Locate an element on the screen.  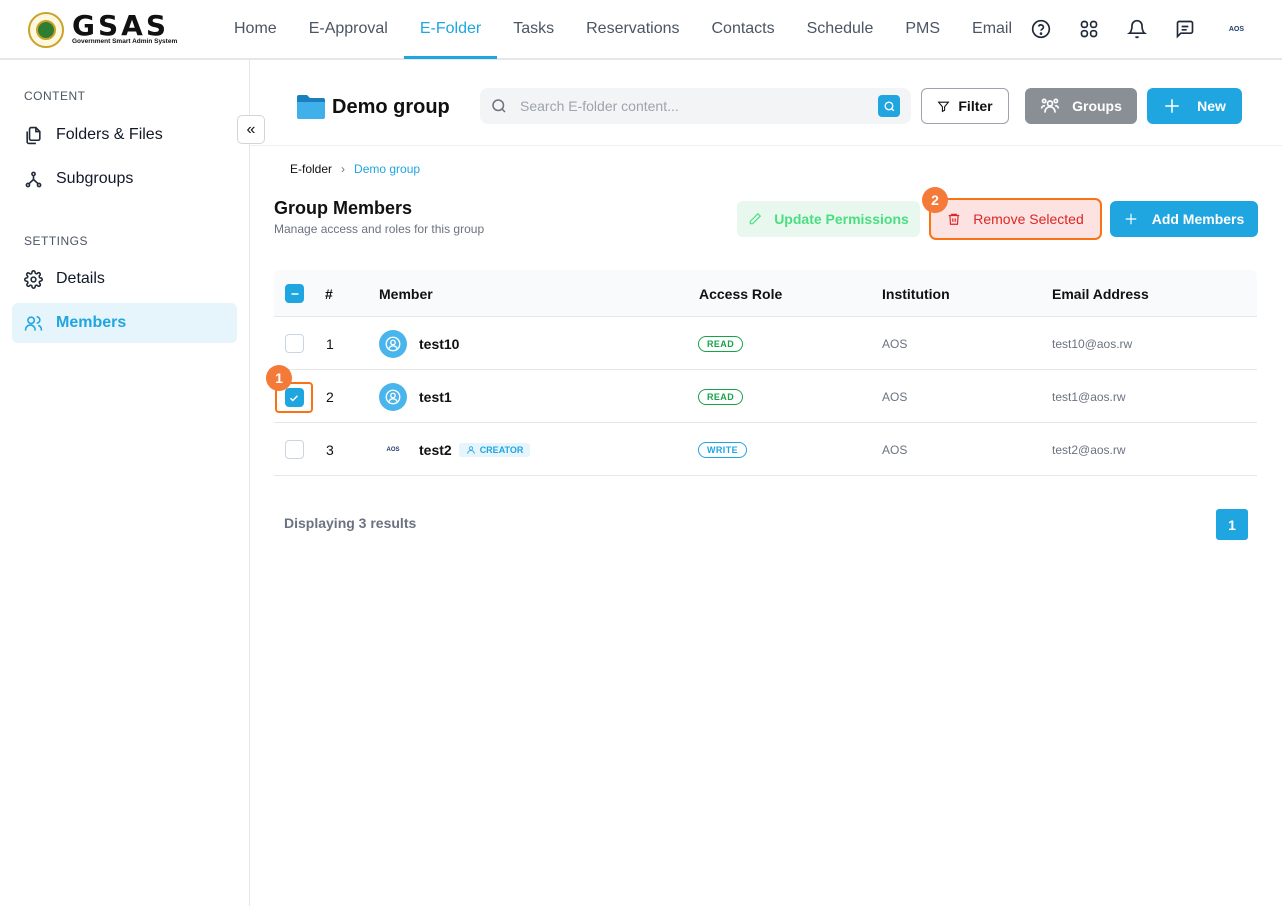
new-button: New is located at coordinates (1194, 106).